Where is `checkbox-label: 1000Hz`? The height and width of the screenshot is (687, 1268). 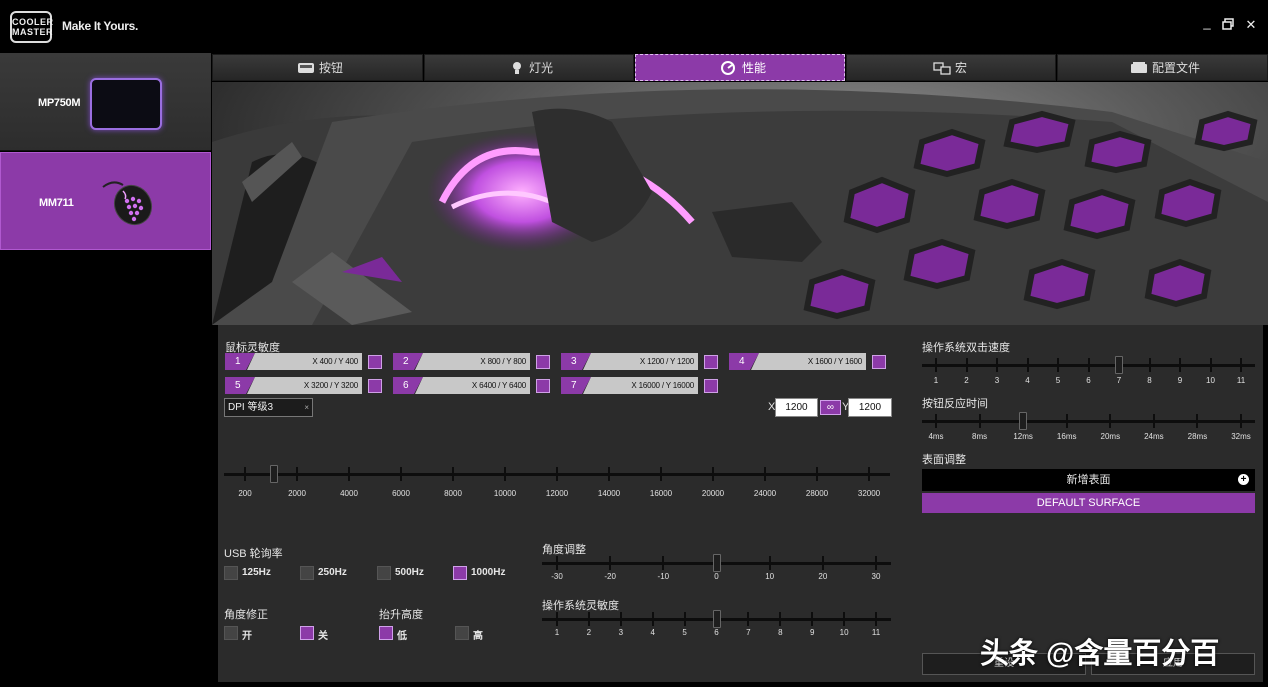
checkbox-label: 1000Hz is located at coordinates (488, 572).